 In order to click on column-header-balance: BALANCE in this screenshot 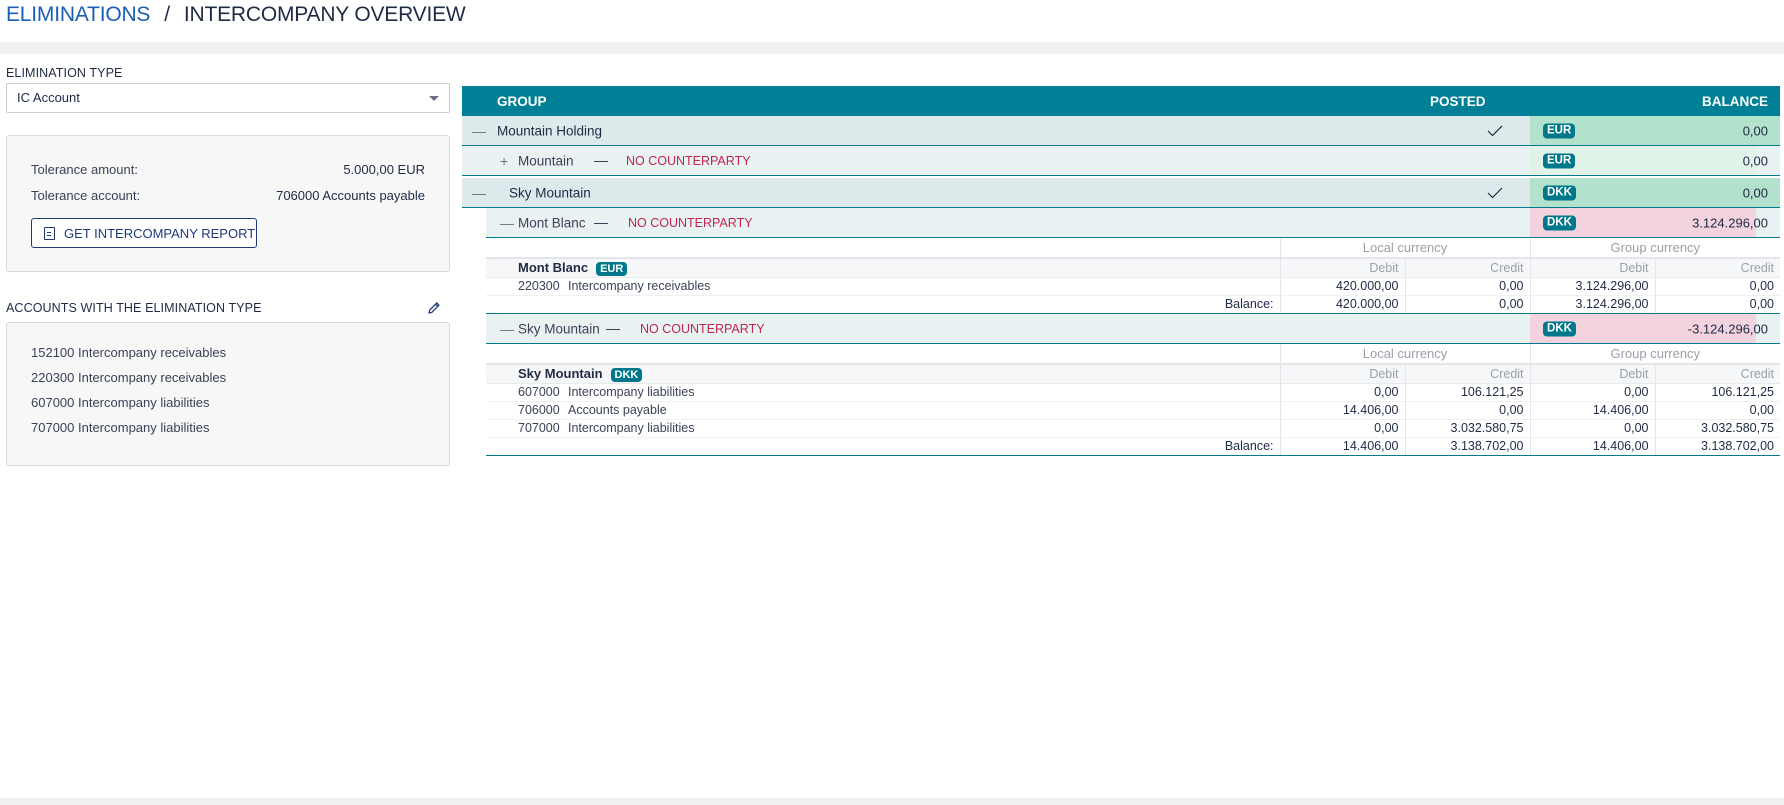, I will do `click(1735, 101)`.